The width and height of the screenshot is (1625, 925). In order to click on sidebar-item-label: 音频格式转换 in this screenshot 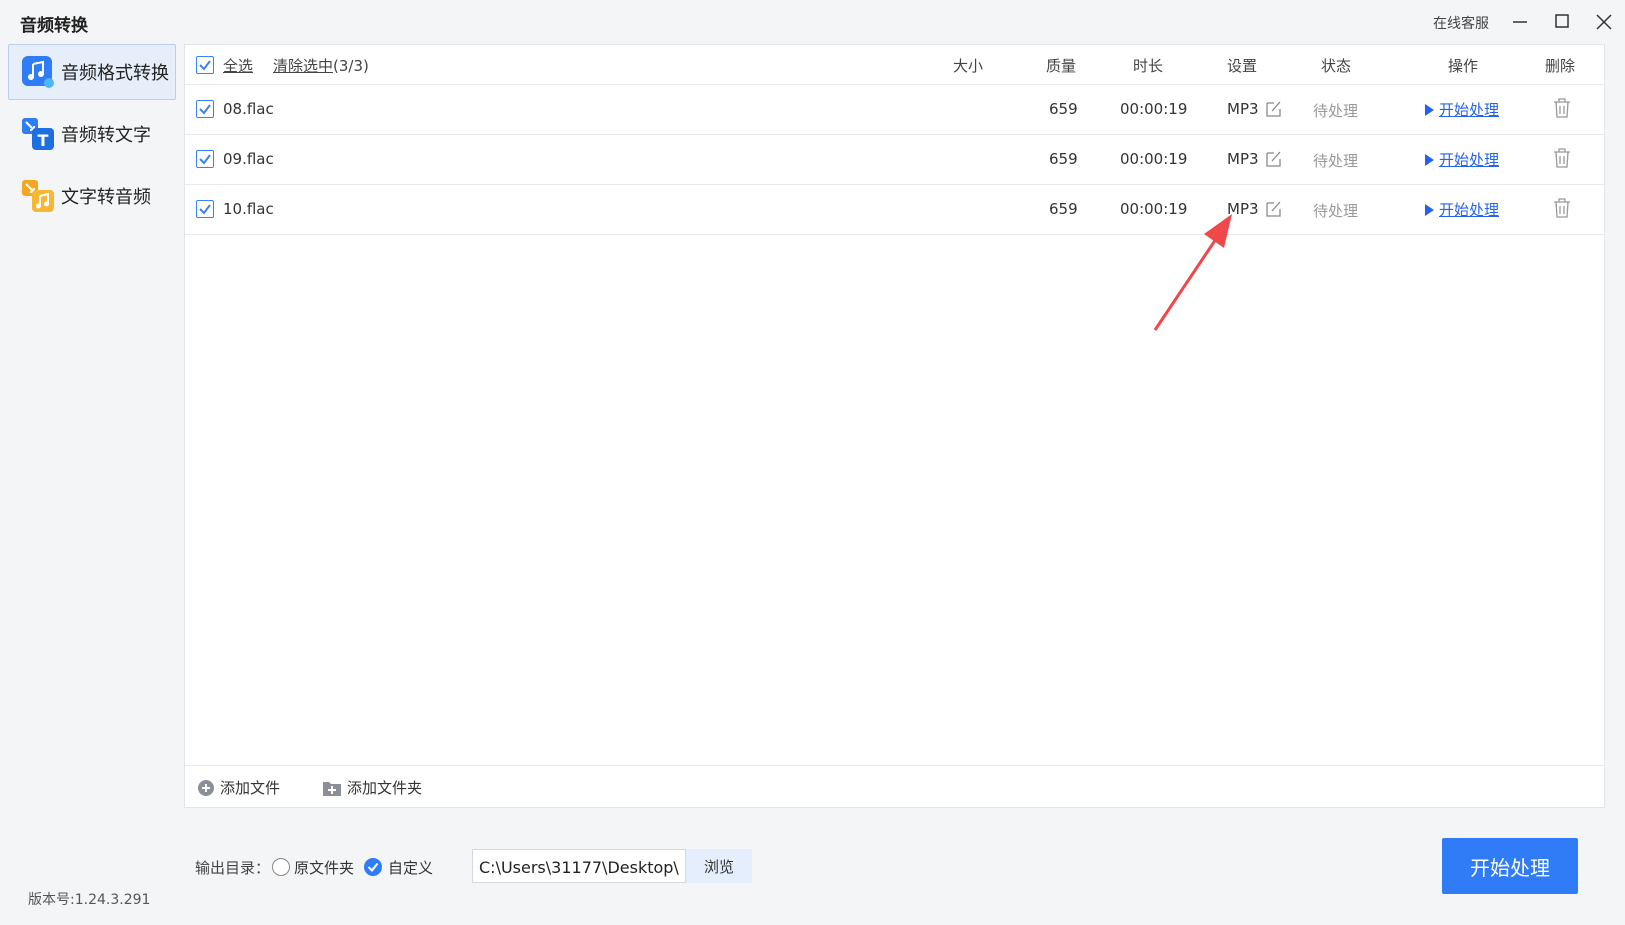, I will do `click(115, 73)`.